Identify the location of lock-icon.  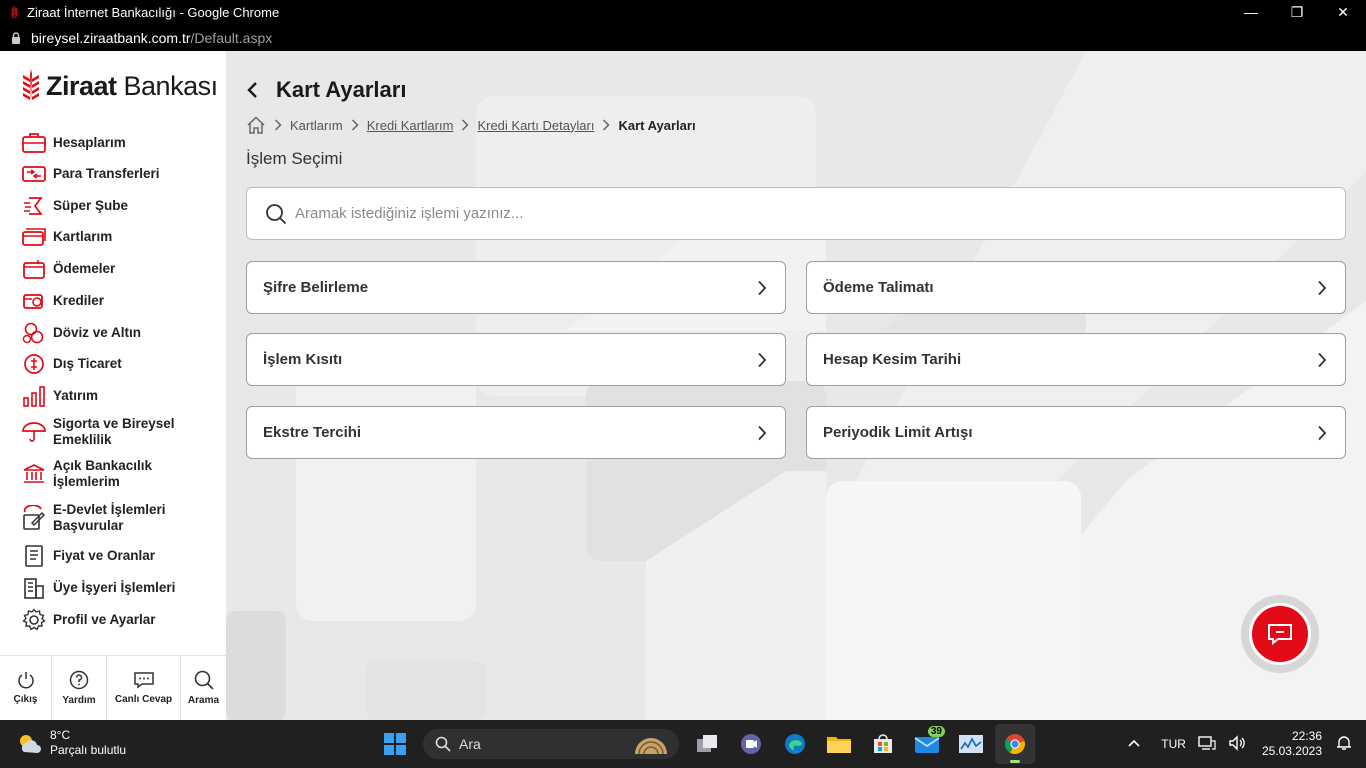
(16, 37).